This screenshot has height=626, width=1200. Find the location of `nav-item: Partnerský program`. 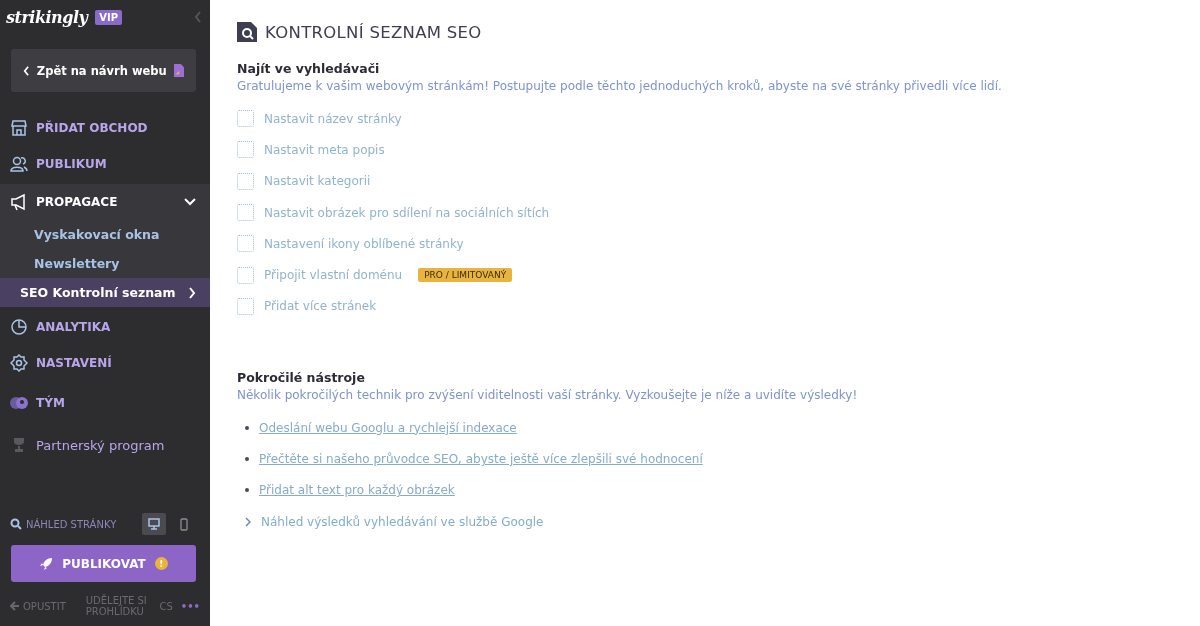

nav-item: Partnerský program is located at coordinates (105, 445).